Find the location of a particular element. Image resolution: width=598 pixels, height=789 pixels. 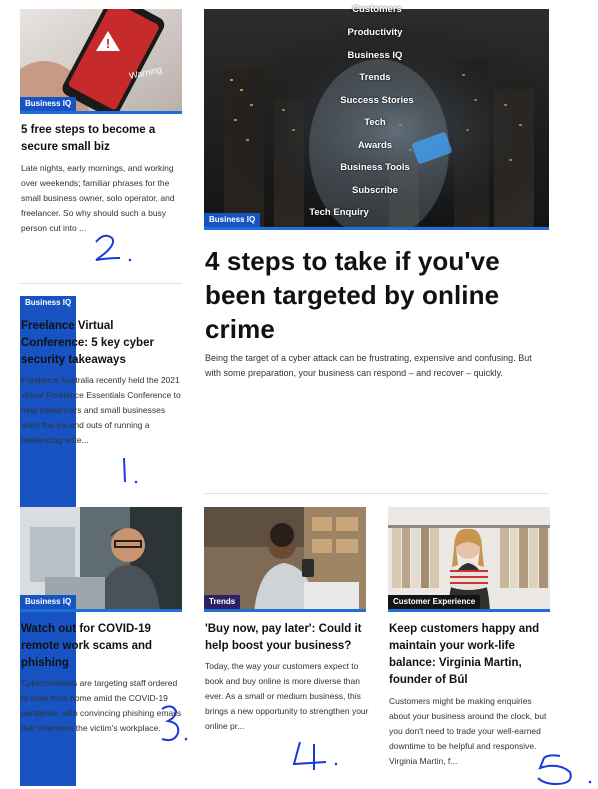

handwritten-number-4: 4 is located at coordinates (314, 755).